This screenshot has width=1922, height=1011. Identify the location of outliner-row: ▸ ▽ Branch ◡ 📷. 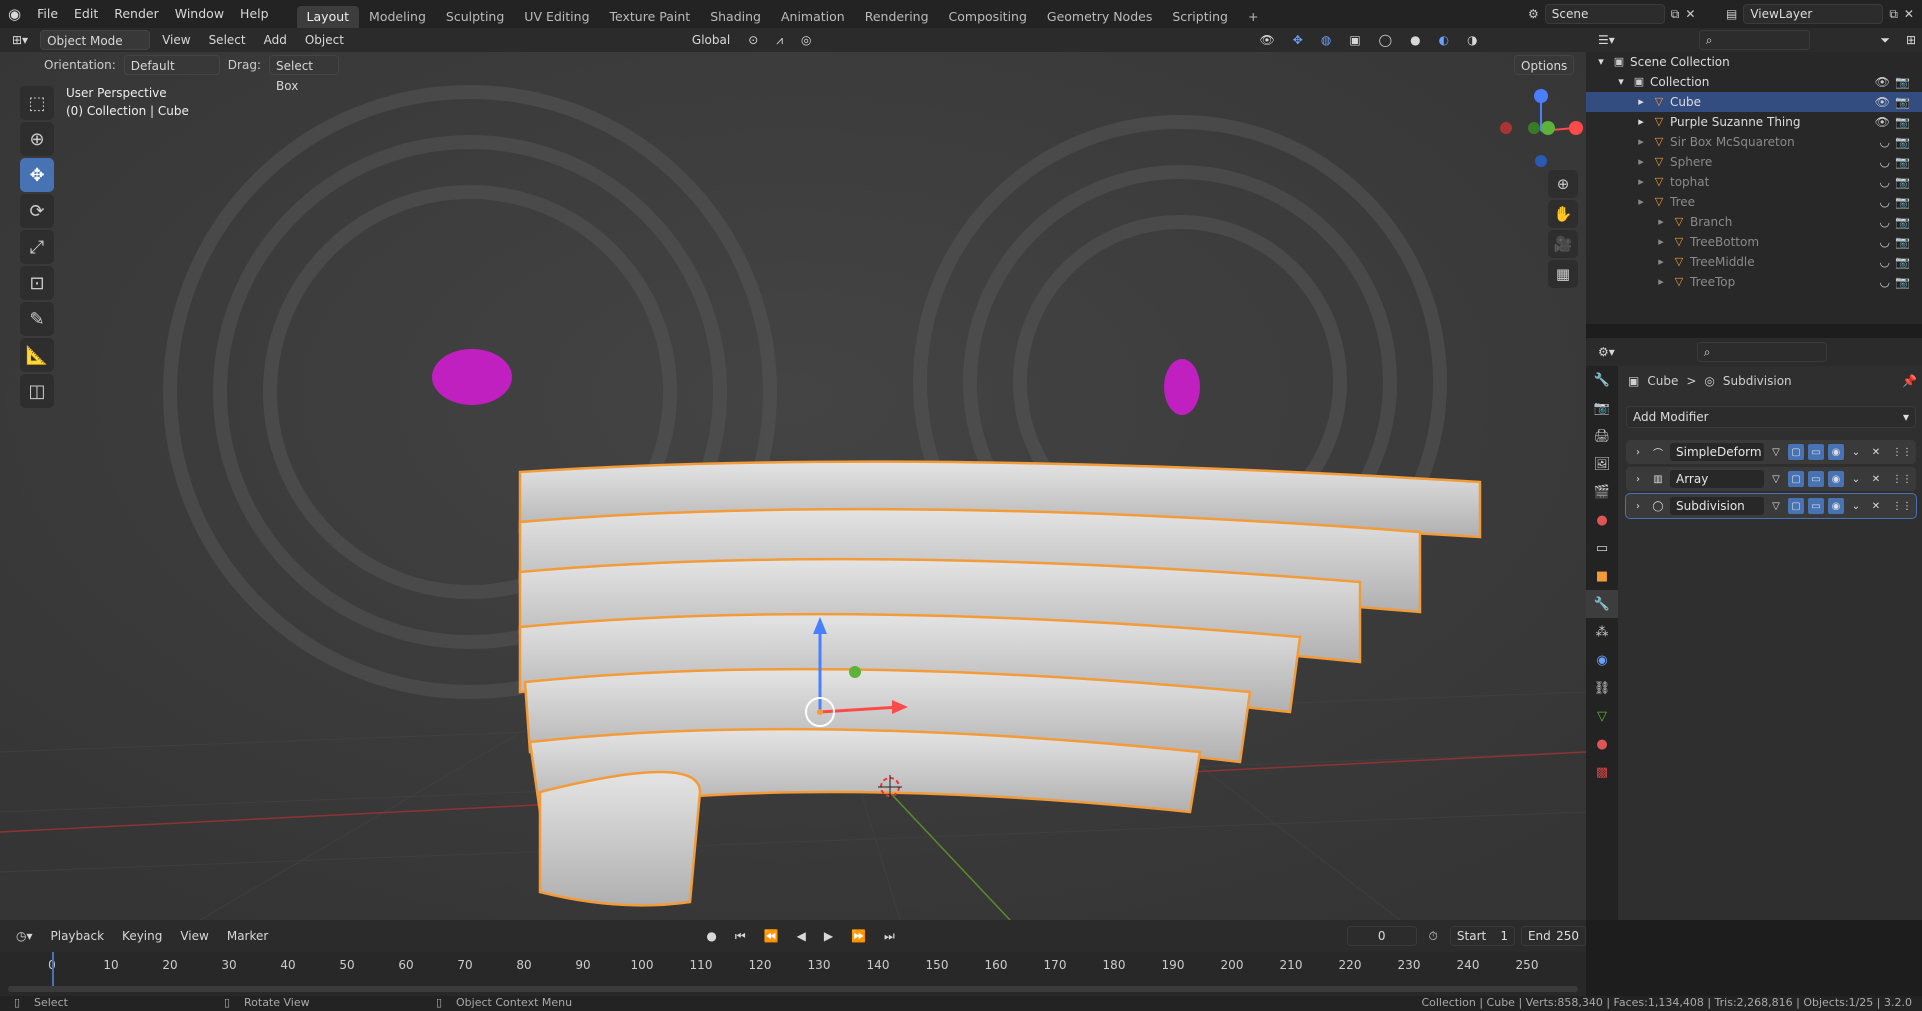
(1754, 222).